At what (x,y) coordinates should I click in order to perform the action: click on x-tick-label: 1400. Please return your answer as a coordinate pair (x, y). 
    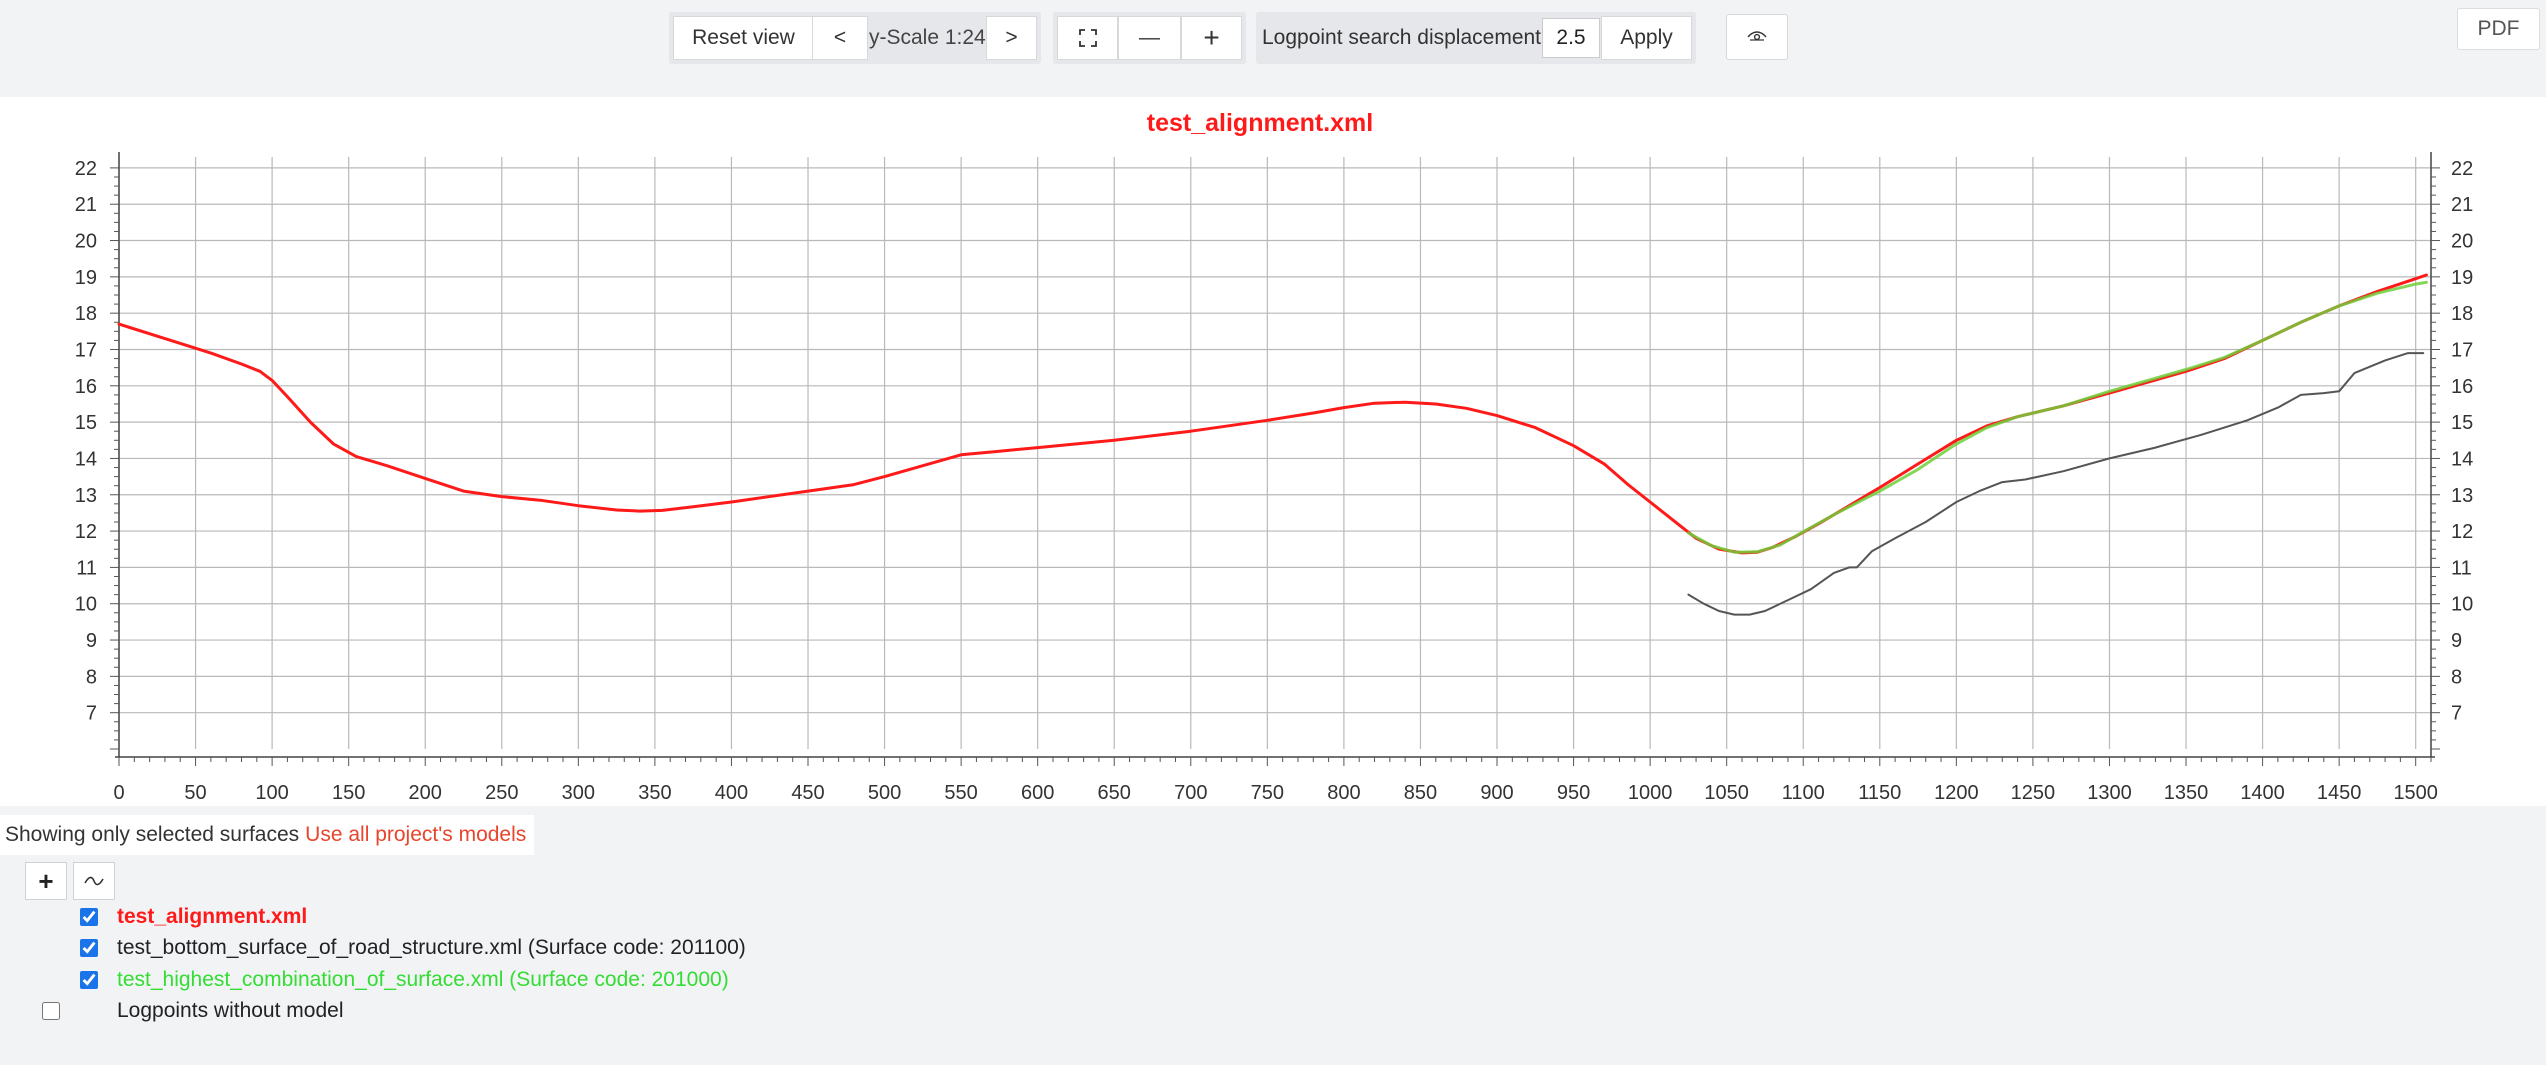
    Looking at the image, I should click on (2262, 793).